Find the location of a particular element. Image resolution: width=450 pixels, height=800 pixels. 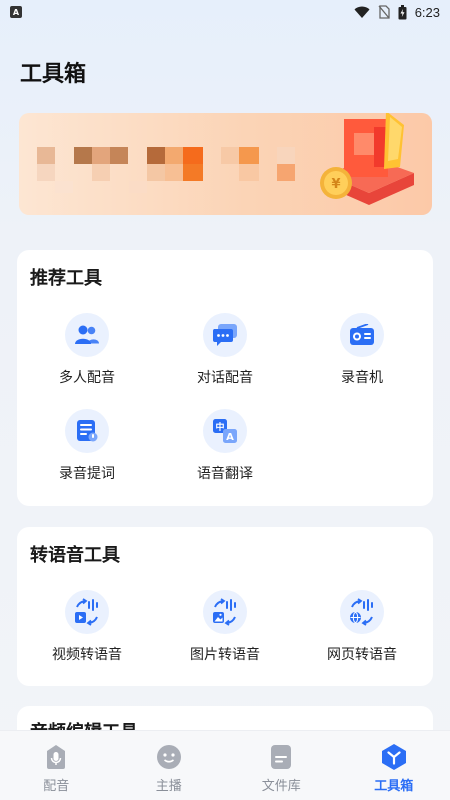

notification-icon: A is located at coordinates (16, 12).